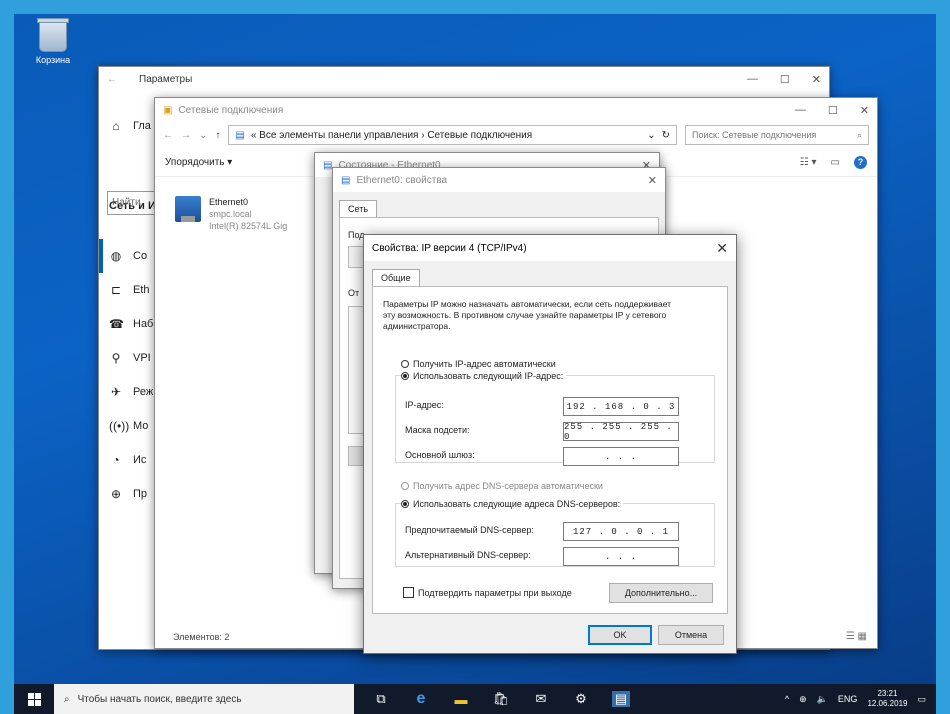 This screenshot has height=714, width=950. What do you see at coordinates (468, 555) in the screenshot?
I see `alternate-dns-label: Альтернативный DNS-сервер:` at bounding box center [468, 555].